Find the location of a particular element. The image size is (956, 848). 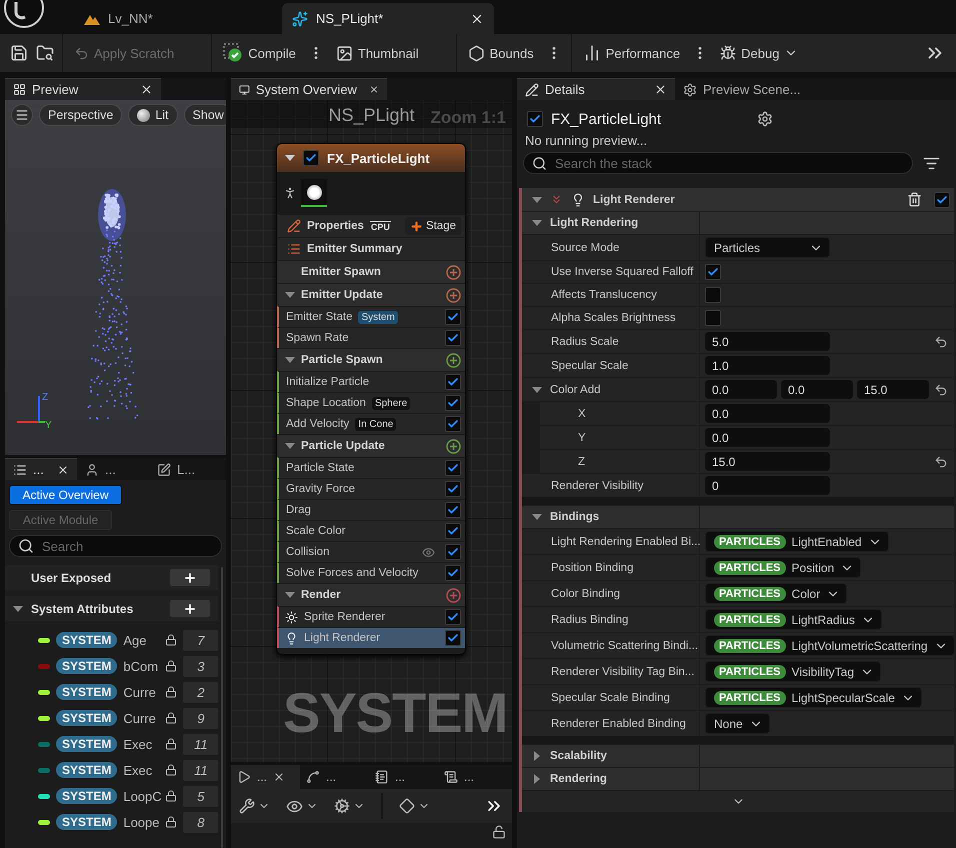

document-tab: Lv_NN* is located at coordinates (176, 18).